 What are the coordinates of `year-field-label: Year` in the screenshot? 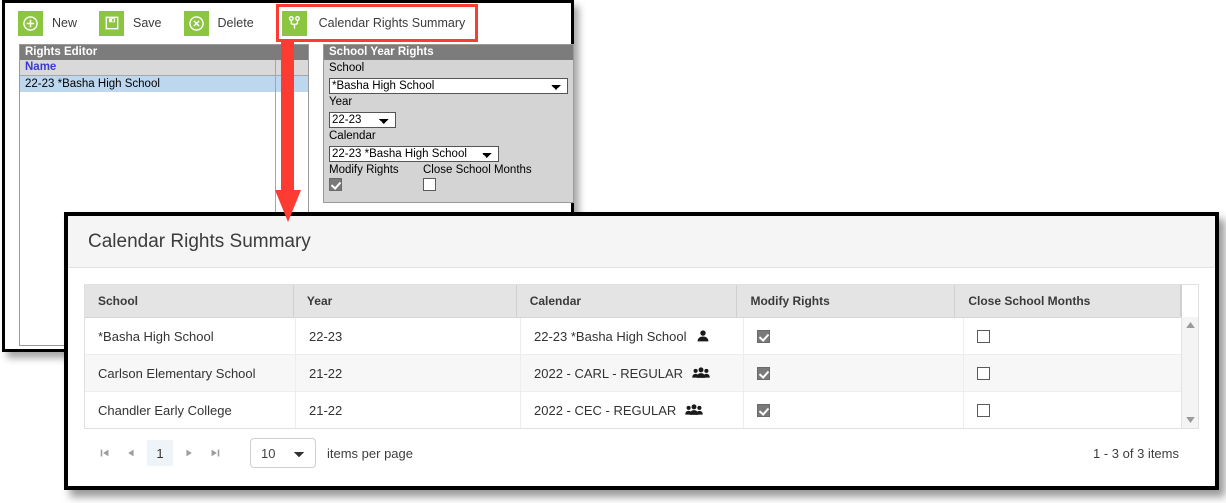 It's located at (341, 102).